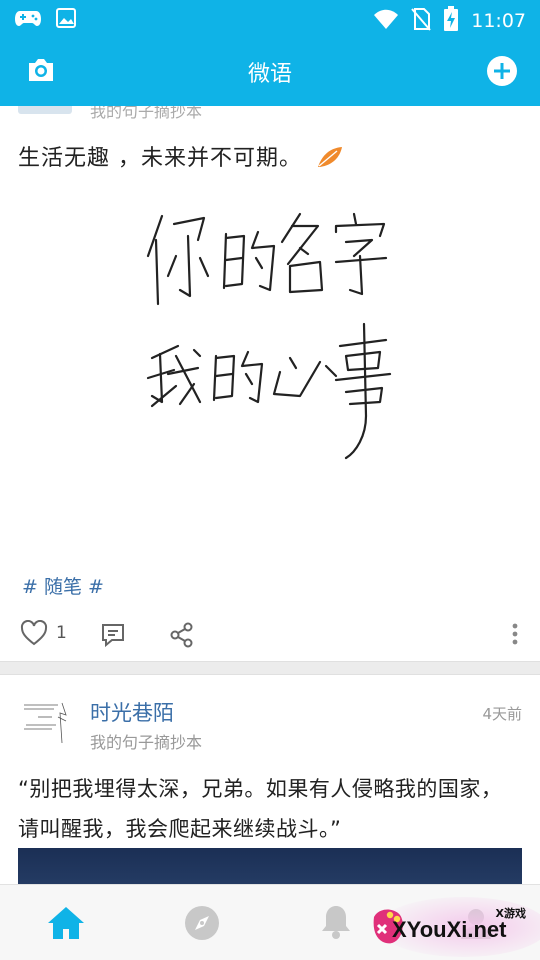 This screenshot has width=540, height=960. I want to click on post-text: 生活无趣 ，未来并不可期。, so click(181, 157).